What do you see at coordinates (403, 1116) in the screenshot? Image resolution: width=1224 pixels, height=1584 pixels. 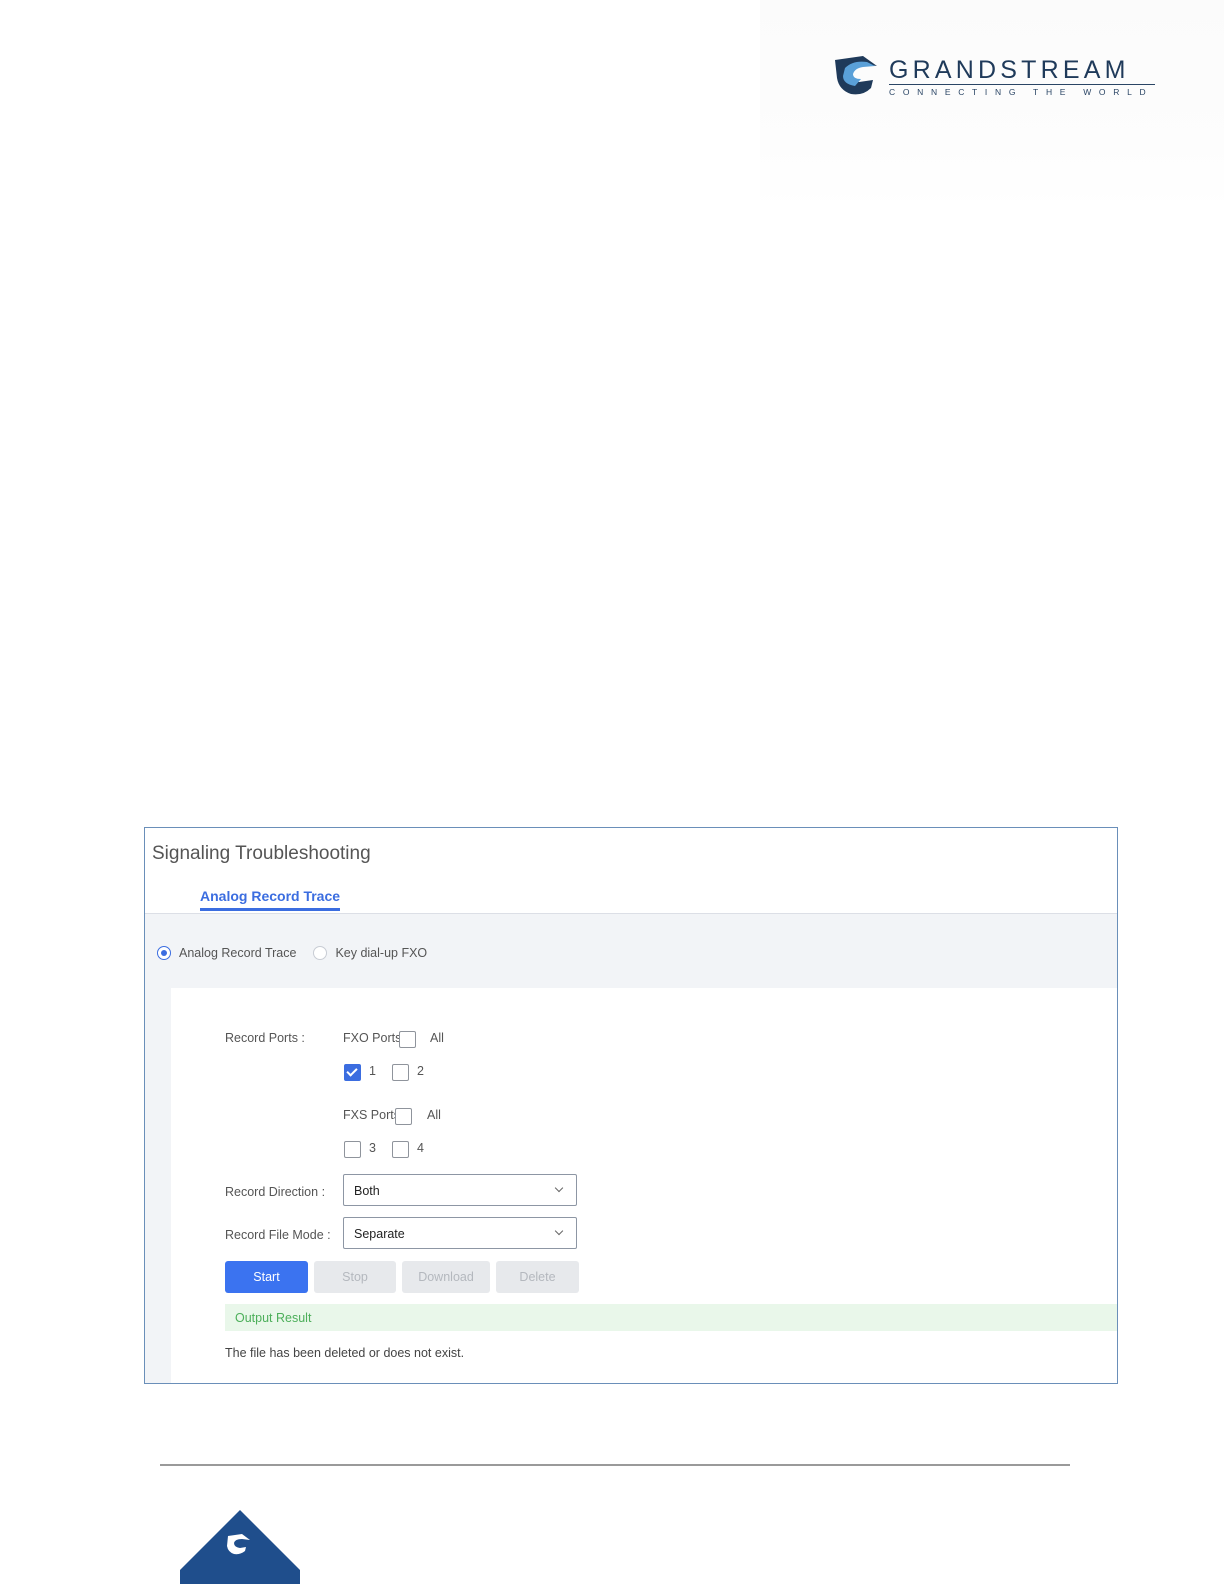 I see `fxs-all-checkbox` at bounding box center [403, 1116].